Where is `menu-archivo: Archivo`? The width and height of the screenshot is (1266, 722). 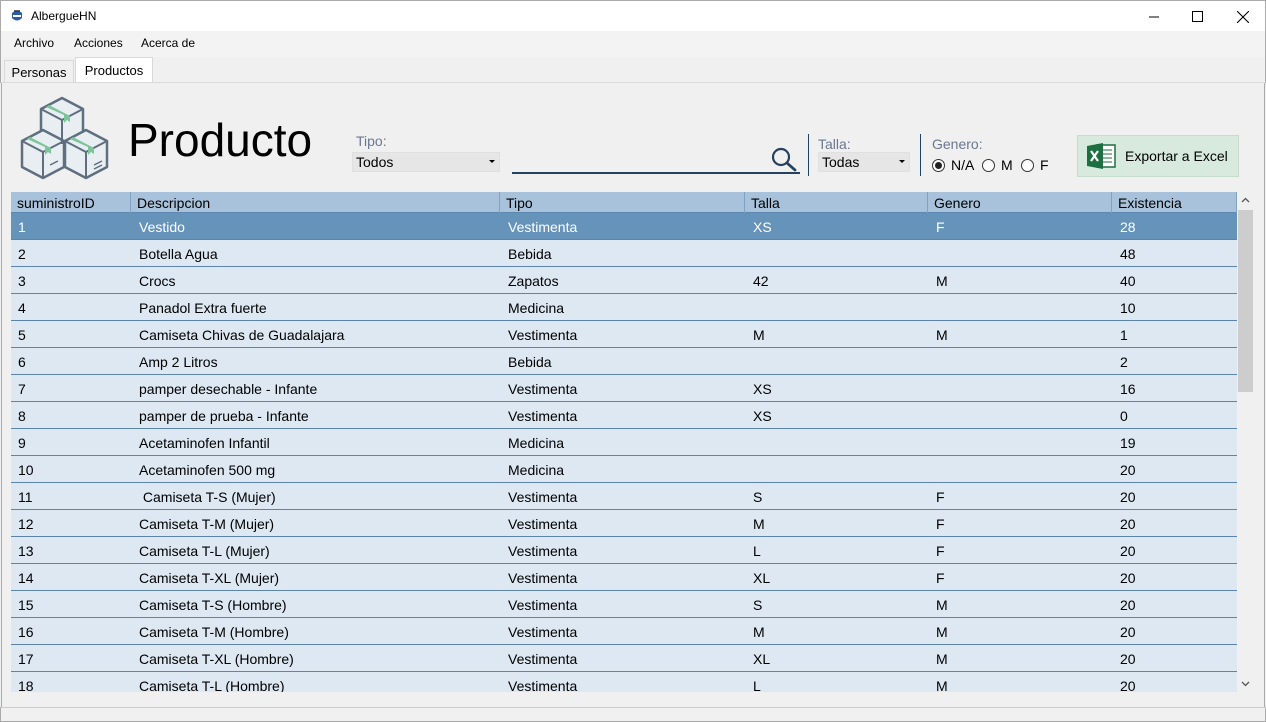
menu-archivo: Archivo is located at coordinates (34, 43).